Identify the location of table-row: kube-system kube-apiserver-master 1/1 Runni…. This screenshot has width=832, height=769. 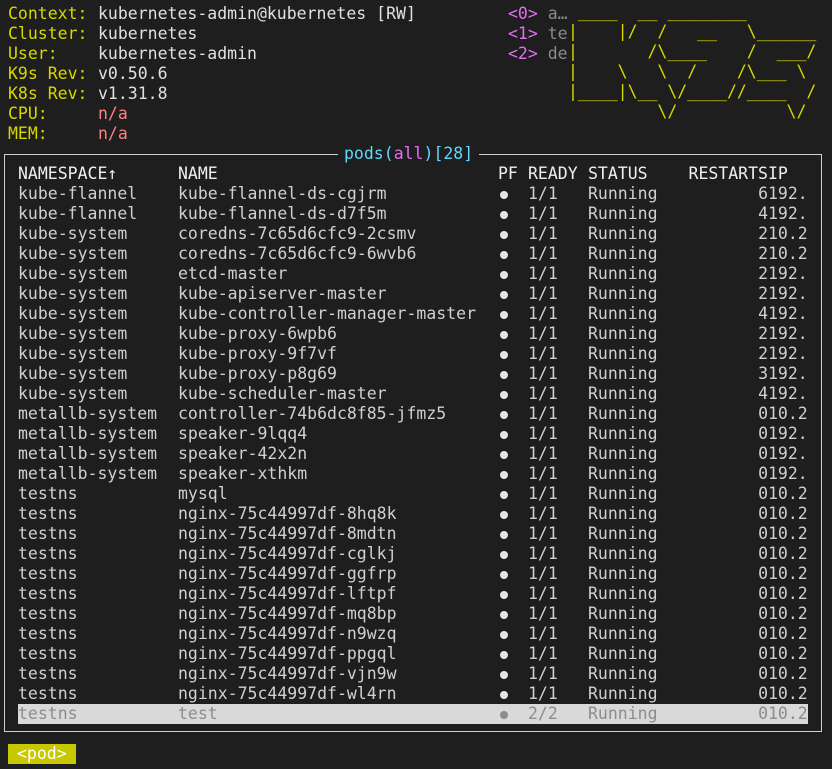
(413, 294).